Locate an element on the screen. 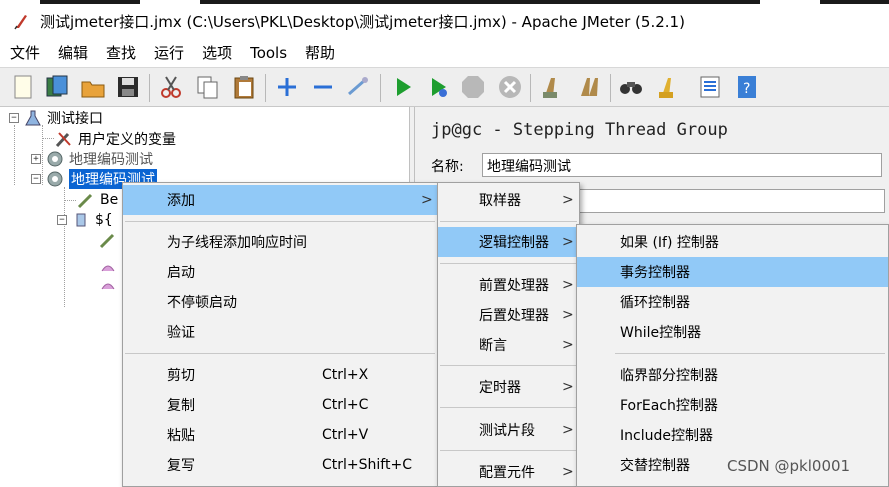 Image resolution: width=889 pixels, height=487 pixels. tree-node-root: − 测试接口 is located at coordinates (56, 118).